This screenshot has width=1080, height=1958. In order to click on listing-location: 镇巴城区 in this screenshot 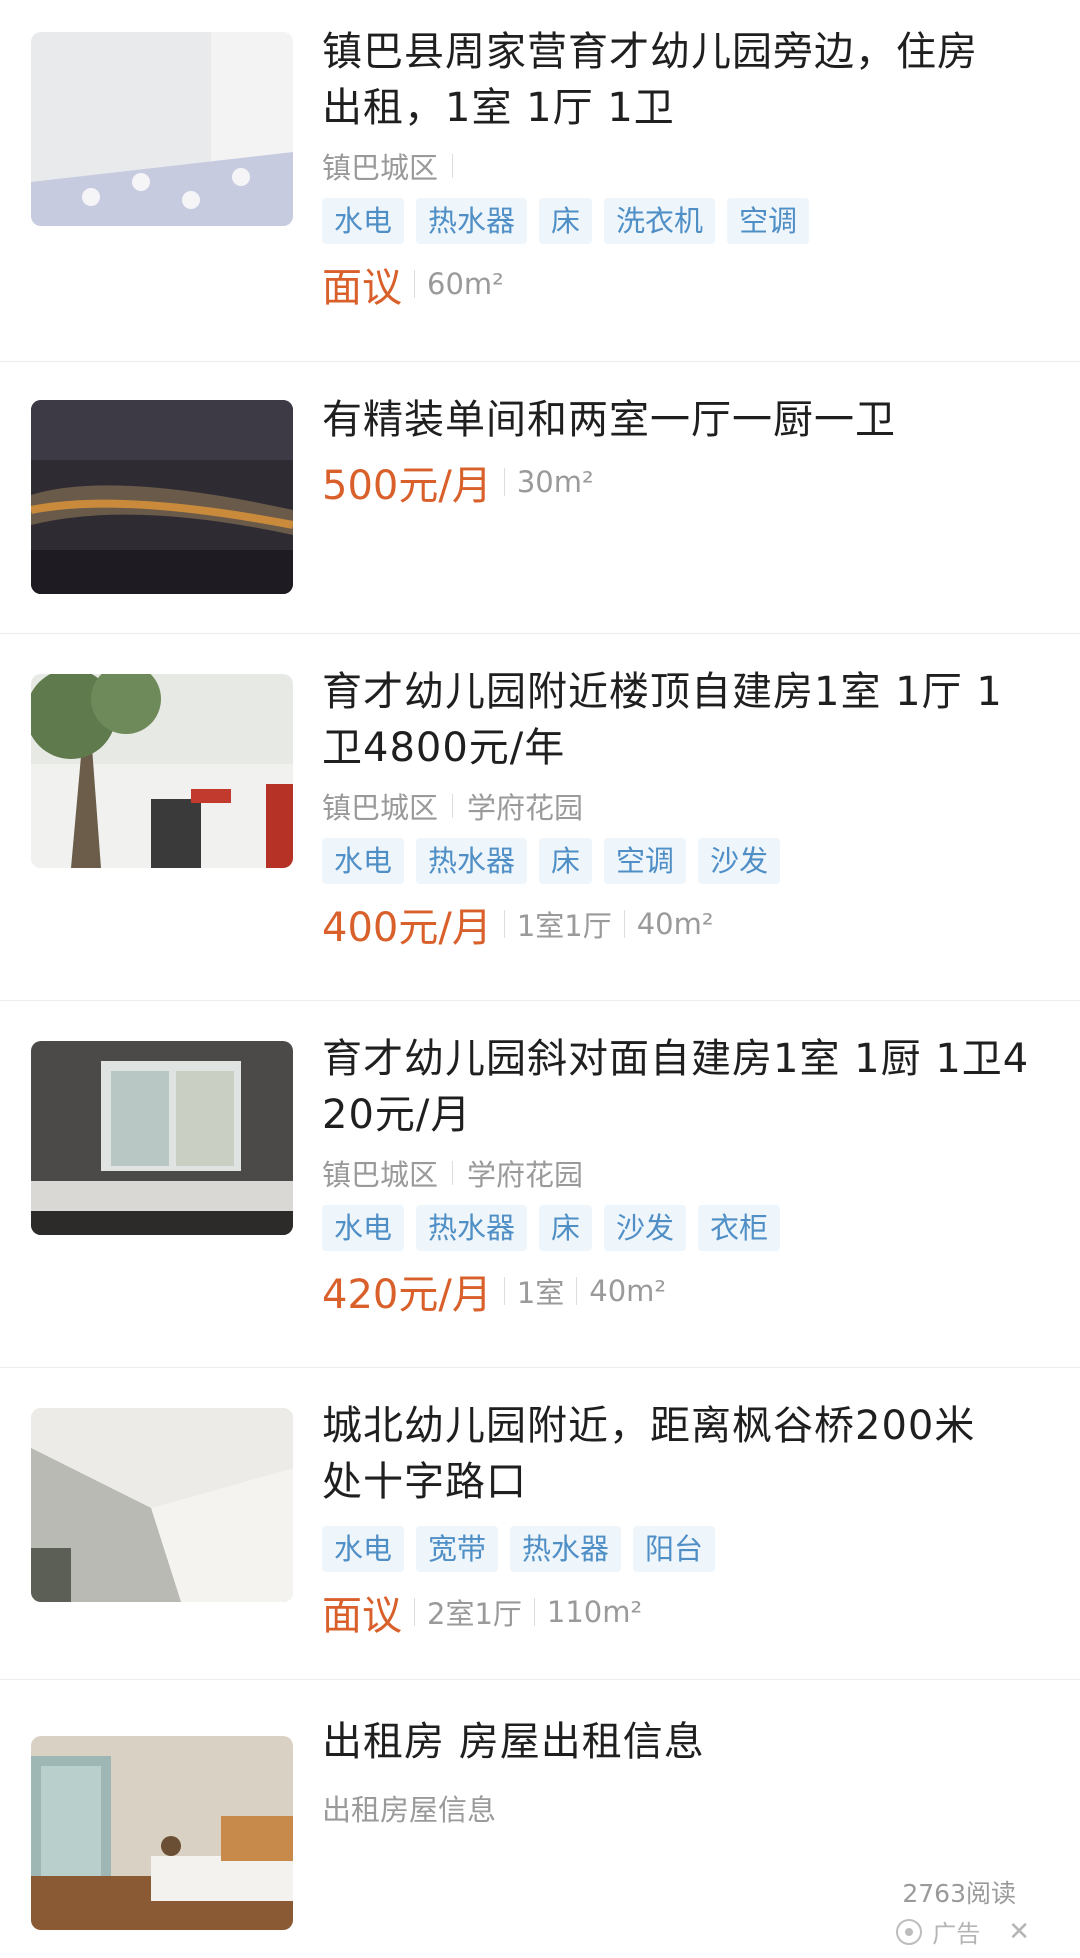, I will do `click(686, 166)`.